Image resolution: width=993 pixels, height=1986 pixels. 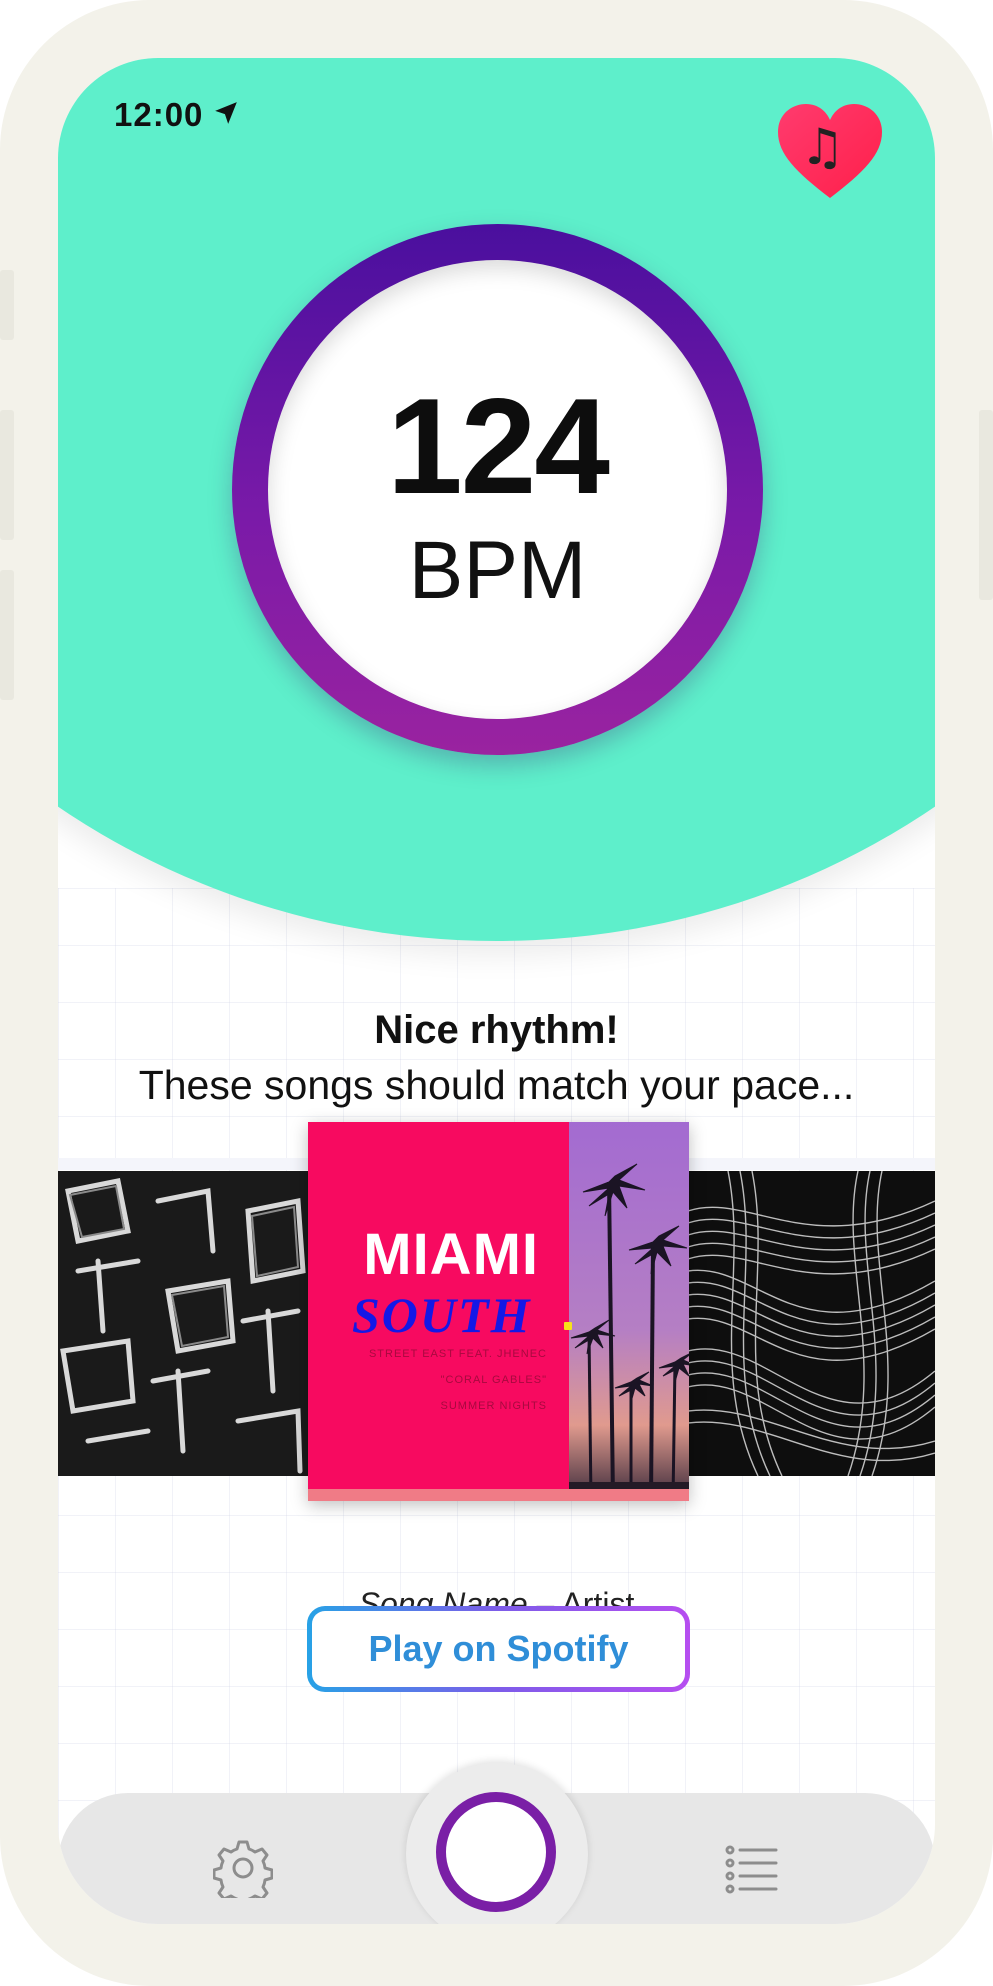 I want to click on heart-music-icon: ♫, so click(x=830, y=152).